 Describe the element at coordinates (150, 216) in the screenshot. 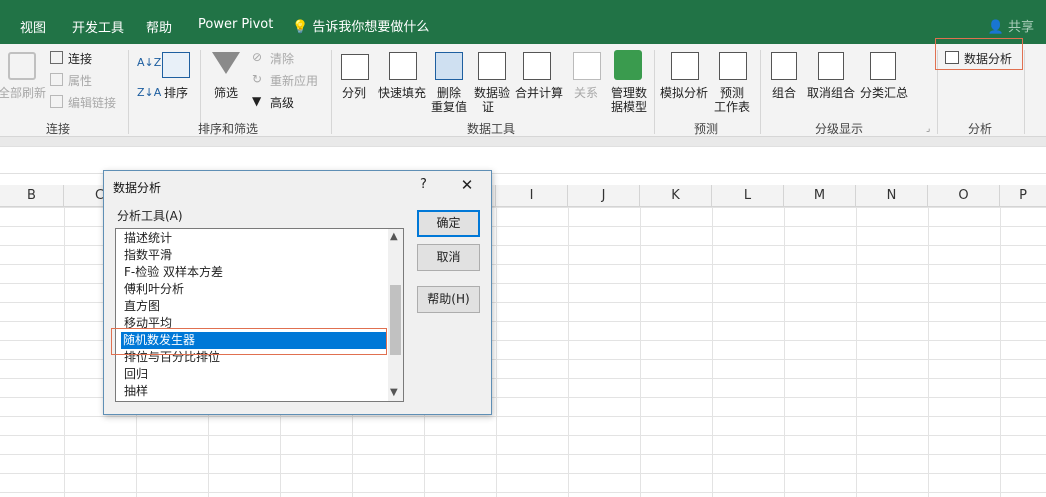

I see `analysis-tools-label: 分析工具(A)` at that location.